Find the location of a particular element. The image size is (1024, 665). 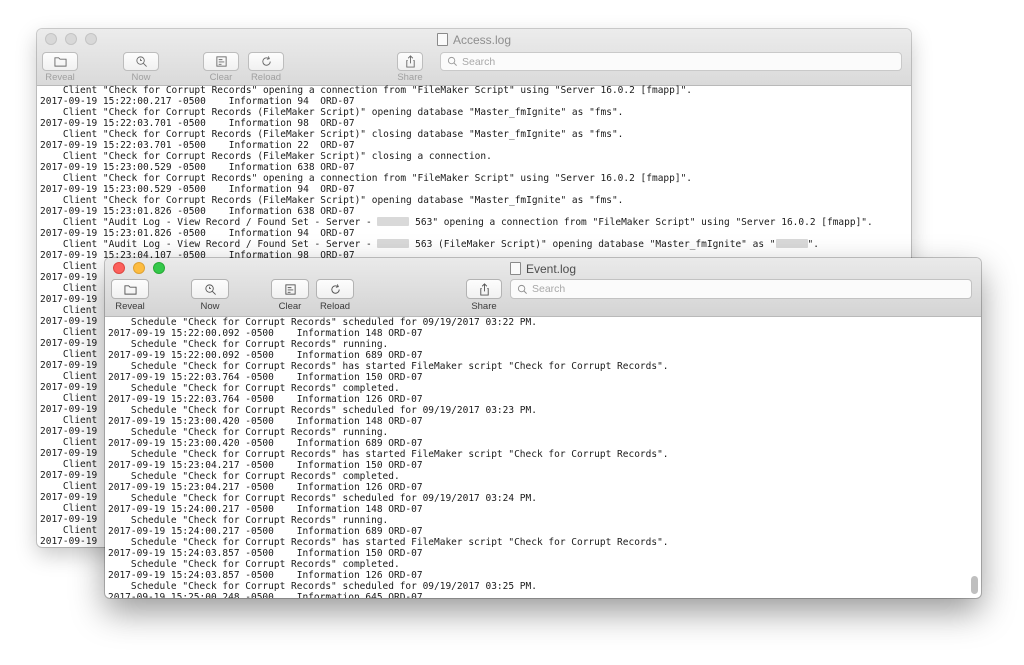

access-log-titlebar: Access.log Reveal Now Clear Reload Share is located at coordinates (474, 57).